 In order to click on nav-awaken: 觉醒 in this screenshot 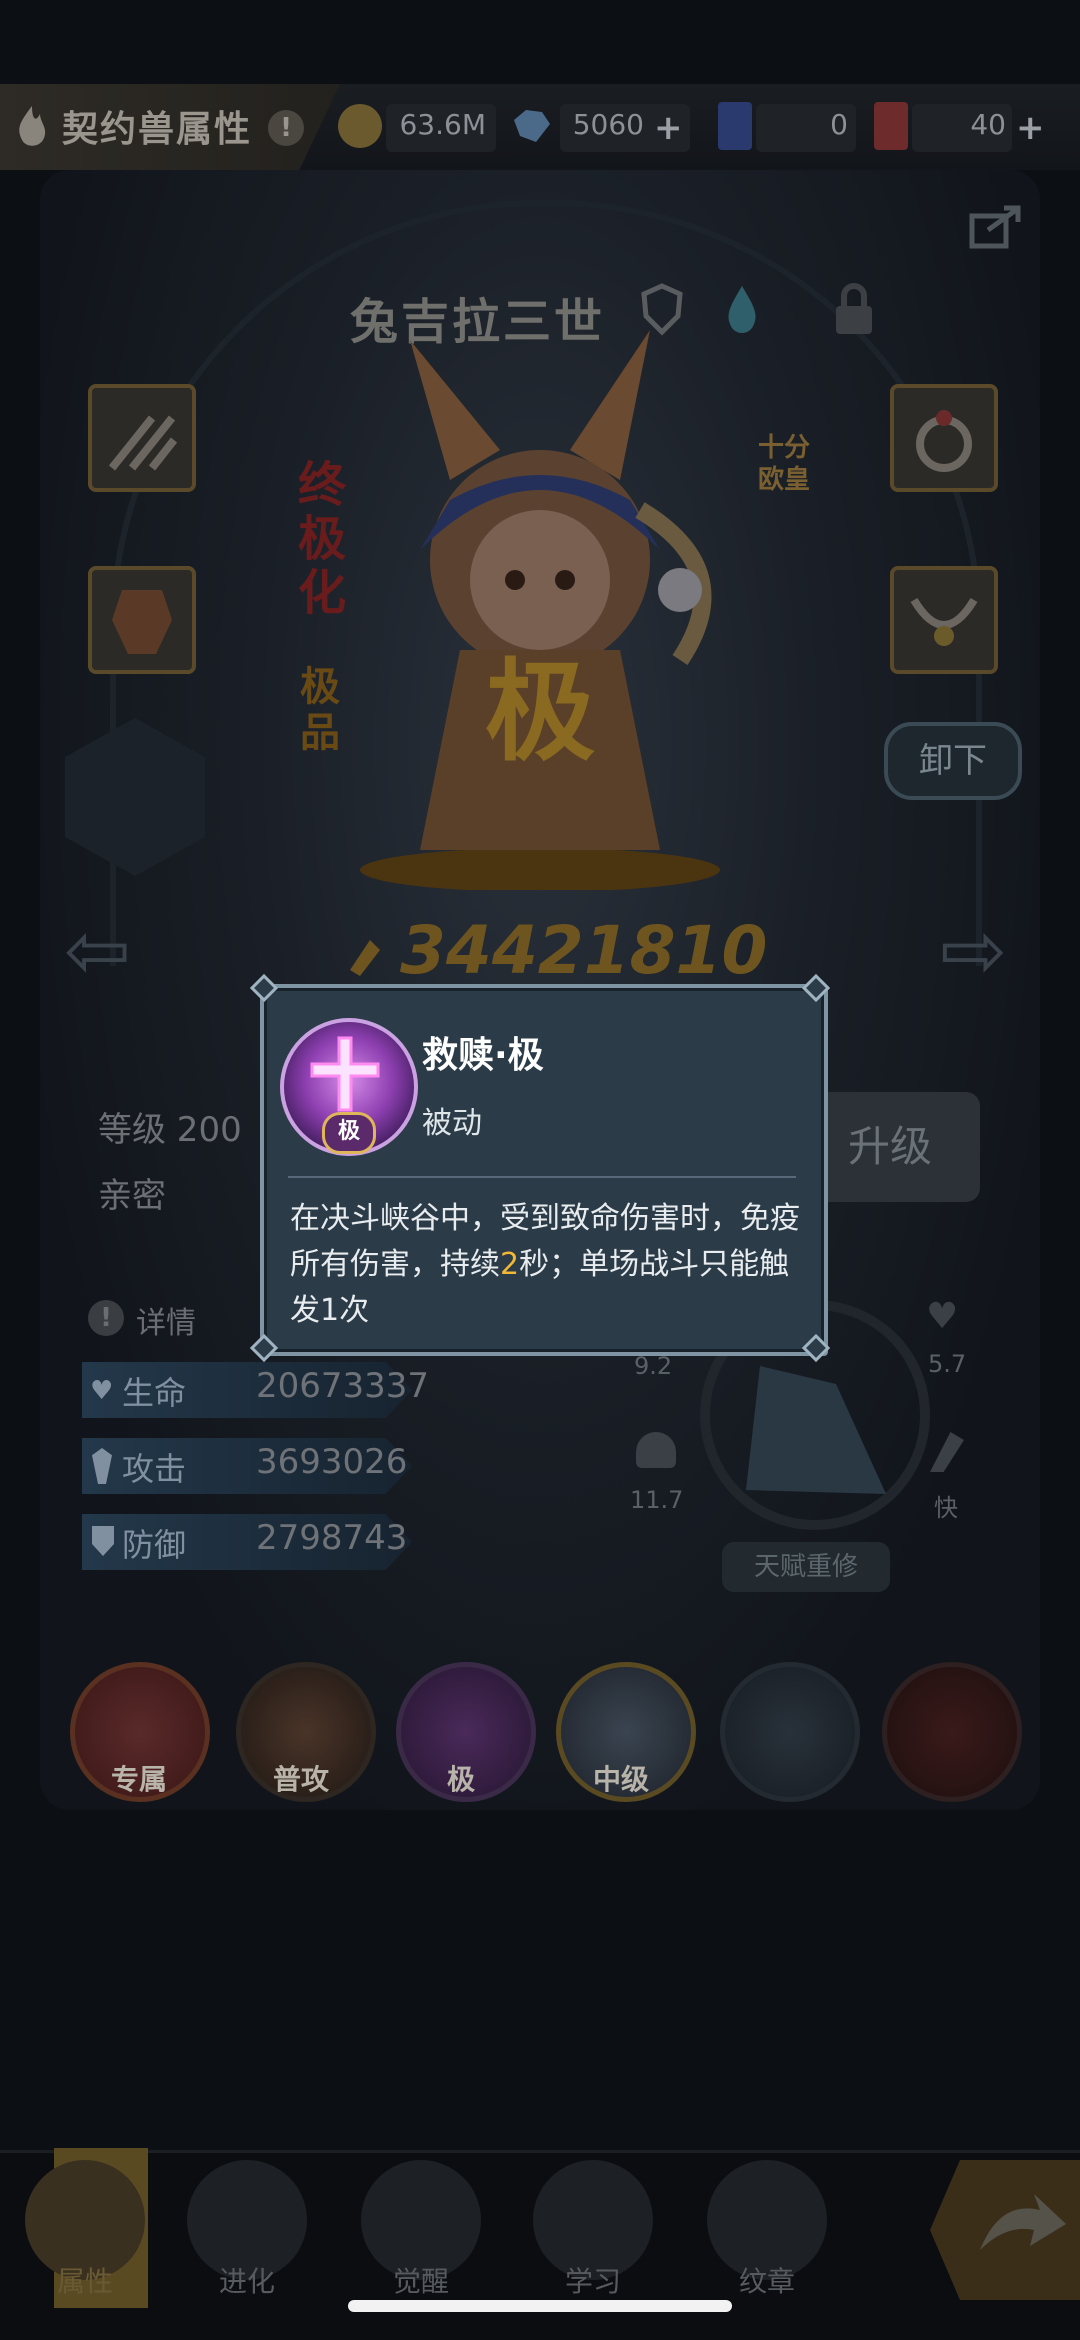, I will do `click(421, 2240)`.